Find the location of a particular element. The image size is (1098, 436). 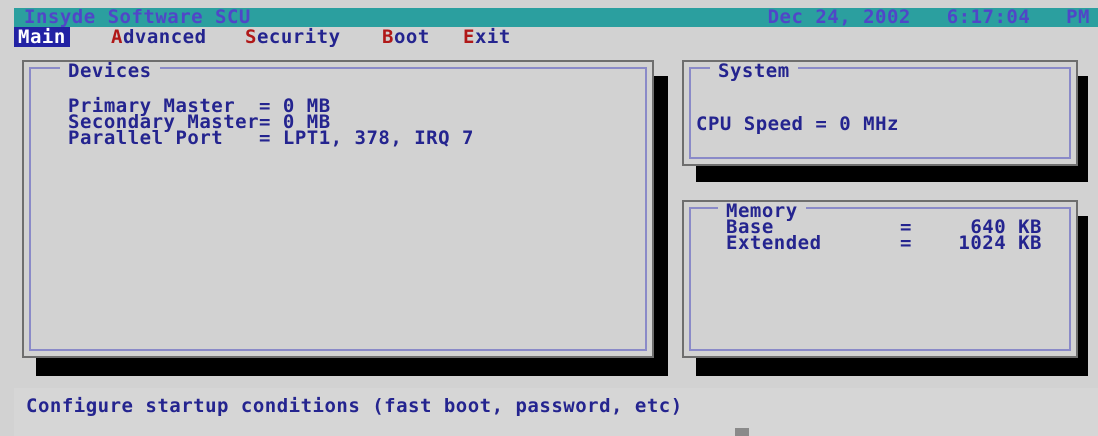

system-panel: System CPU Speed = 0 MHz is located at coordinates (880, 113).